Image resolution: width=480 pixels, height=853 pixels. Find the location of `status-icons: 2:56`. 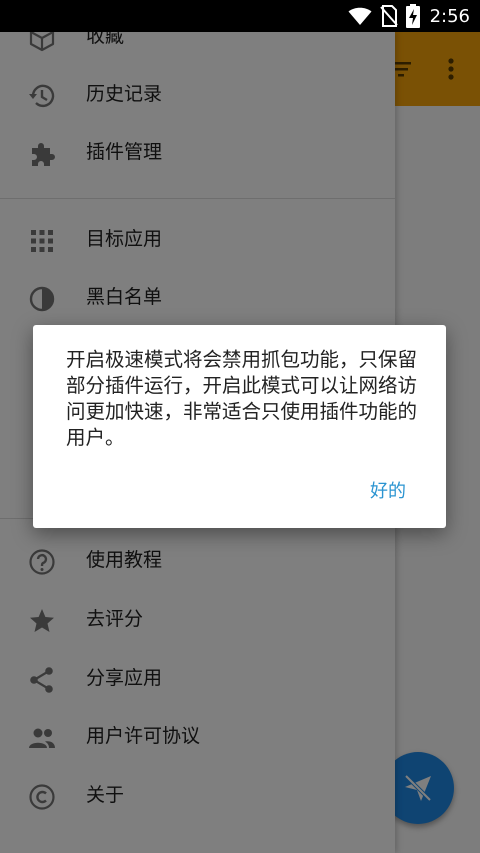

status-icons: 2:56 is located at coordinates (409, 16).